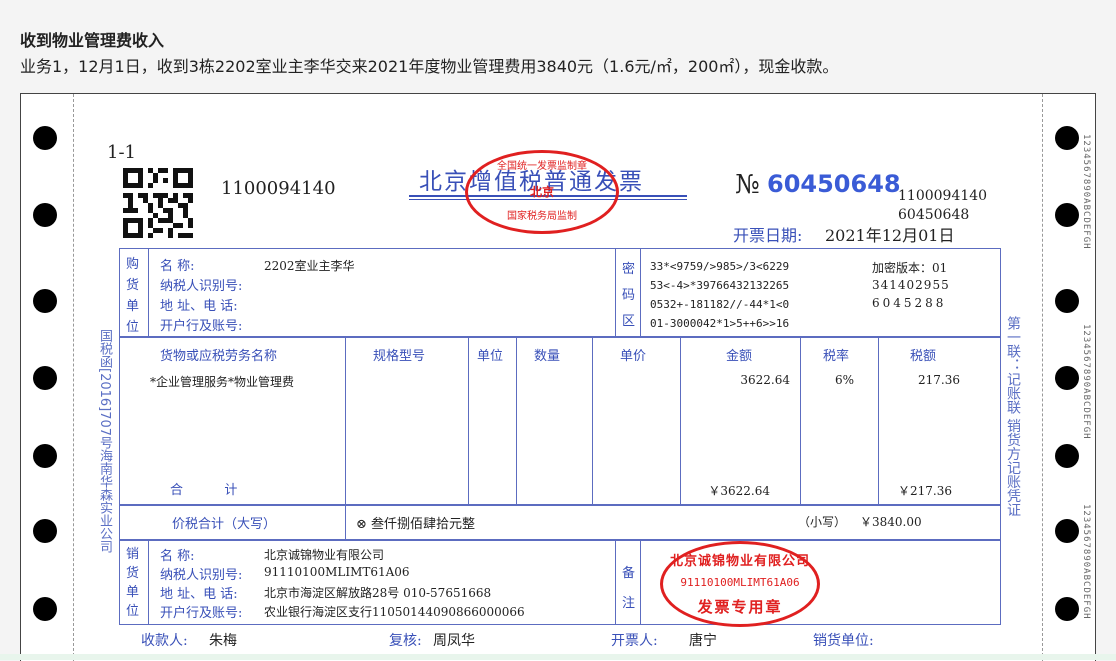  What do you see at coordinates (891, 522) in the screenshot?
I see `grand-total-small: ￥3840.00` at bounding box center [891, 522].